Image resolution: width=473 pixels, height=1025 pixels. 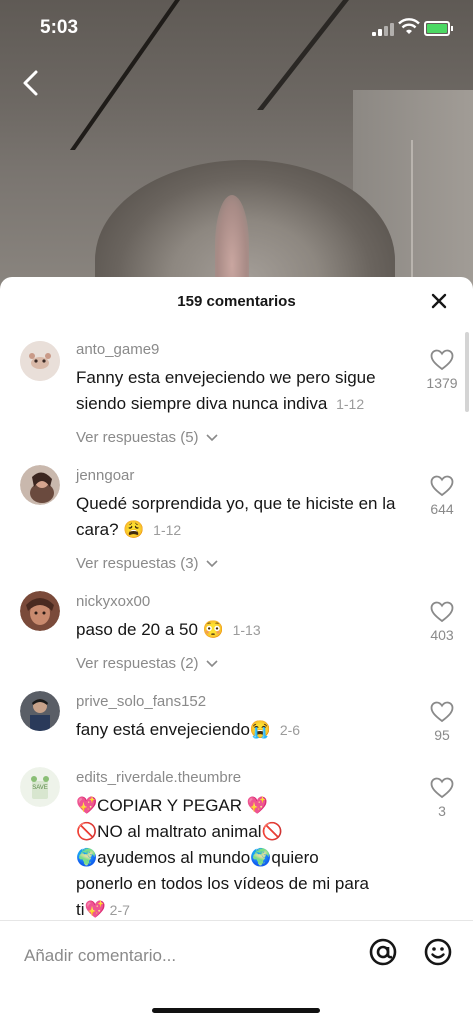 What do you see at coordinates (442, 811) in the screenshot?
I see `like-count: 3` at bounding box center [442, 811].